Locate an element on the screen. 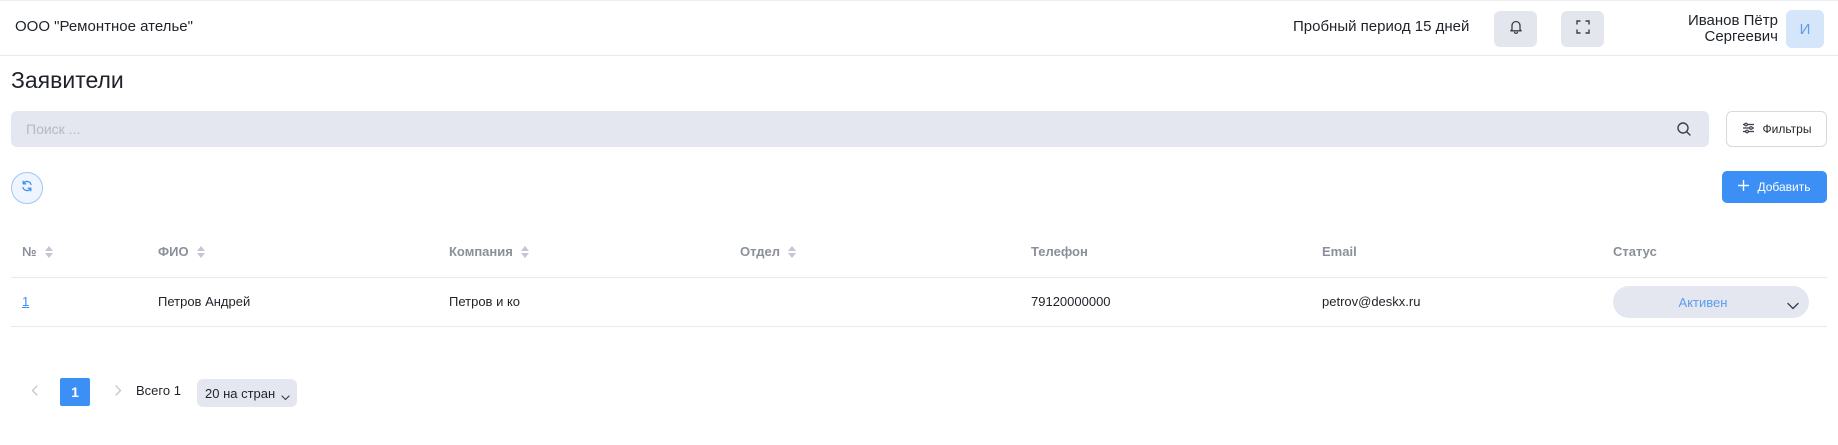 This screenshot has height=445, width=1838. fullscreen-icon is located at coordinates (1582, 29).